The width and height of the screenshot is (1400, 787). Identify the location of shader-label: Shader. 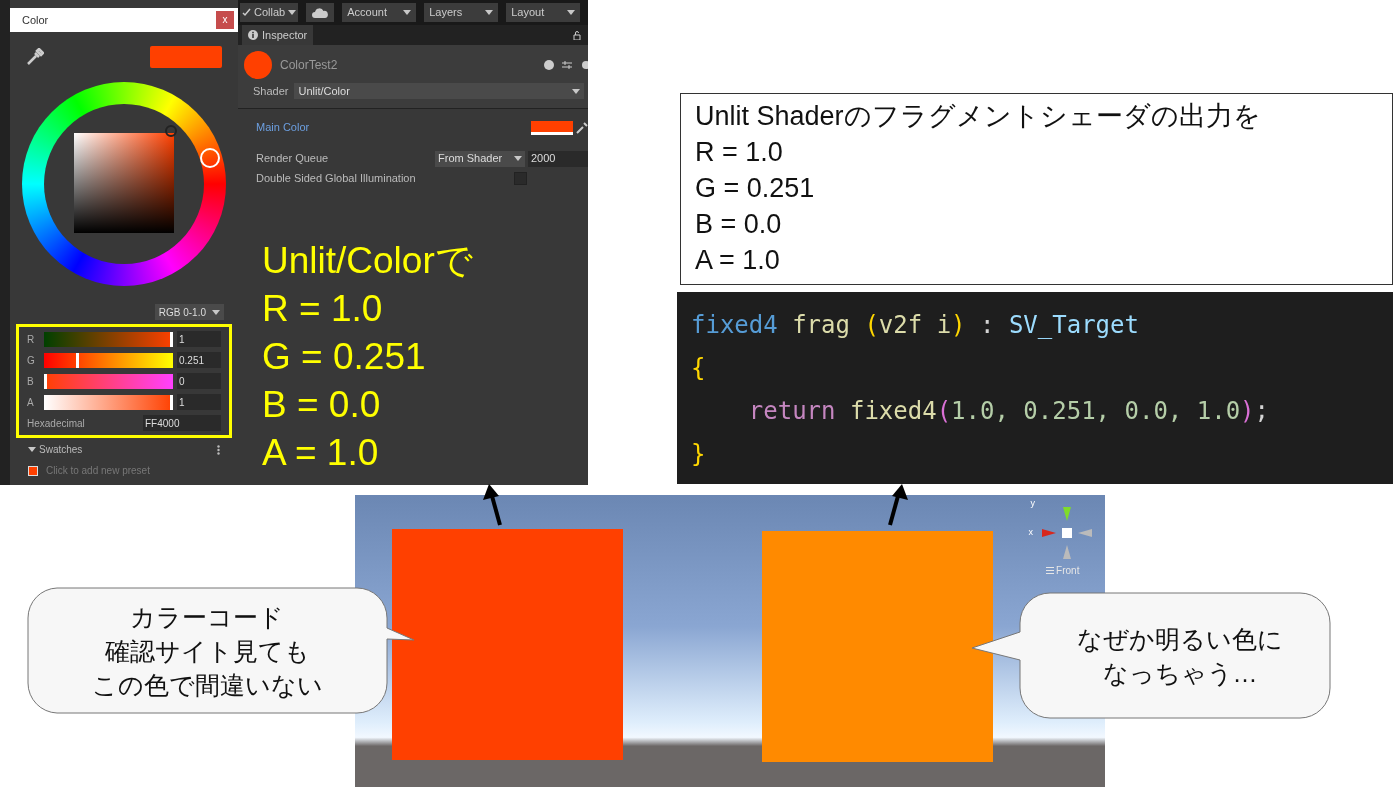
(271, 91).